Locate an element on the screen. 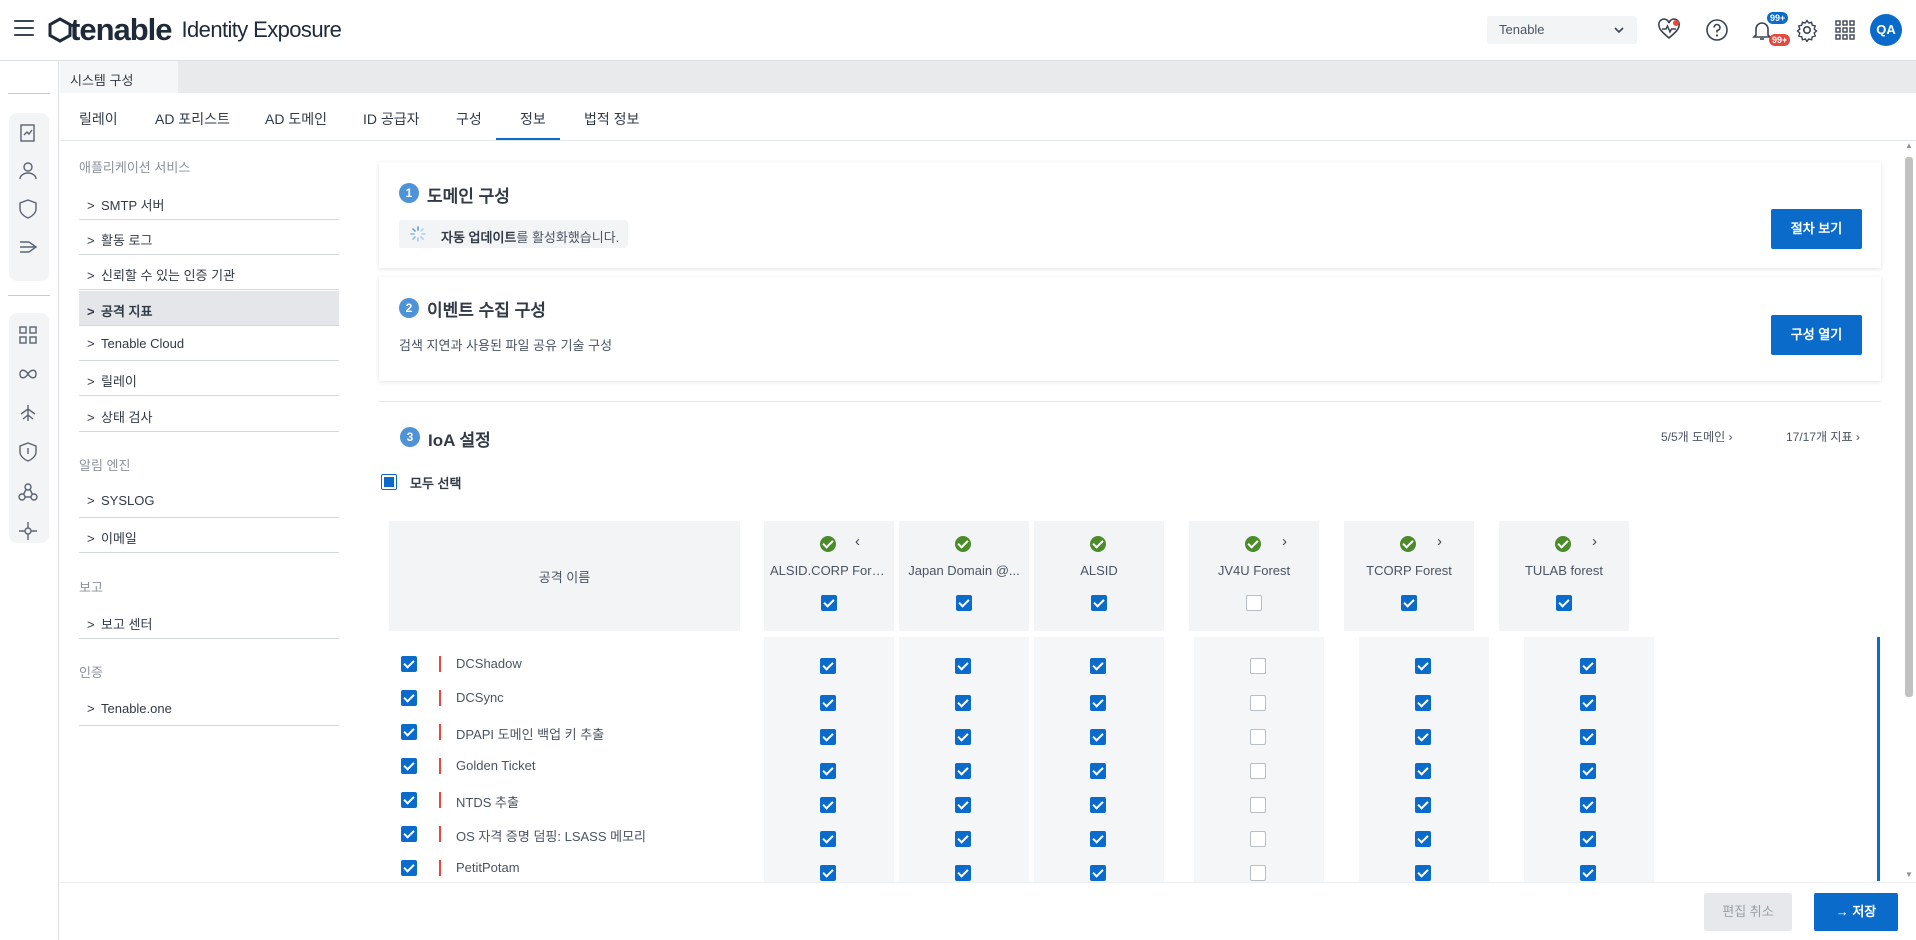  sidebar-item-activity-log: > 활동 로그 is located at coordinates (209, 237).